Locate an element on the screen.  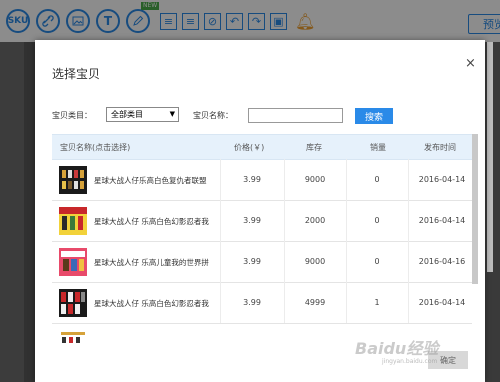
table-row: 星球大战人仔 乐高儿童我的世界拼 3.99 9000 0 2016-04-16 is located at coordinates (262, 262).